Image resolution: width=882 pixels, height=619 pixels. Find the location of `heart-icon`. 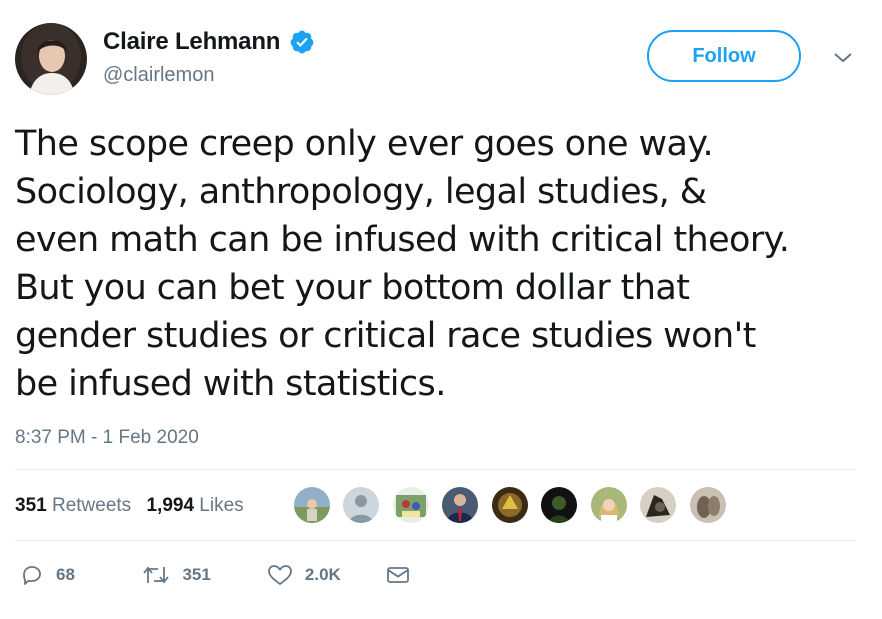

heart-icon is located at coordinates (280, 575).